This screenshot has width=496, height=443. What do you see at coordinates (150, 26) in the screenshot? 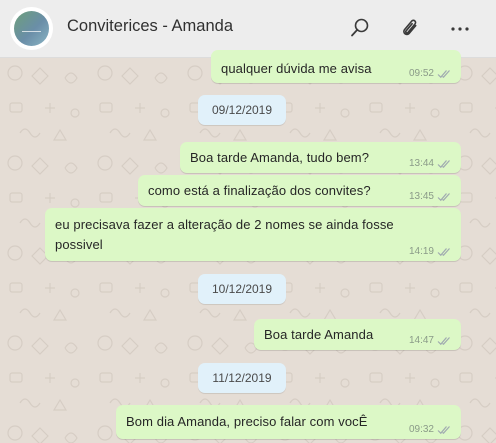
I see `contact-name: Conviterices - Amanda` at bounding box center [150, 26].